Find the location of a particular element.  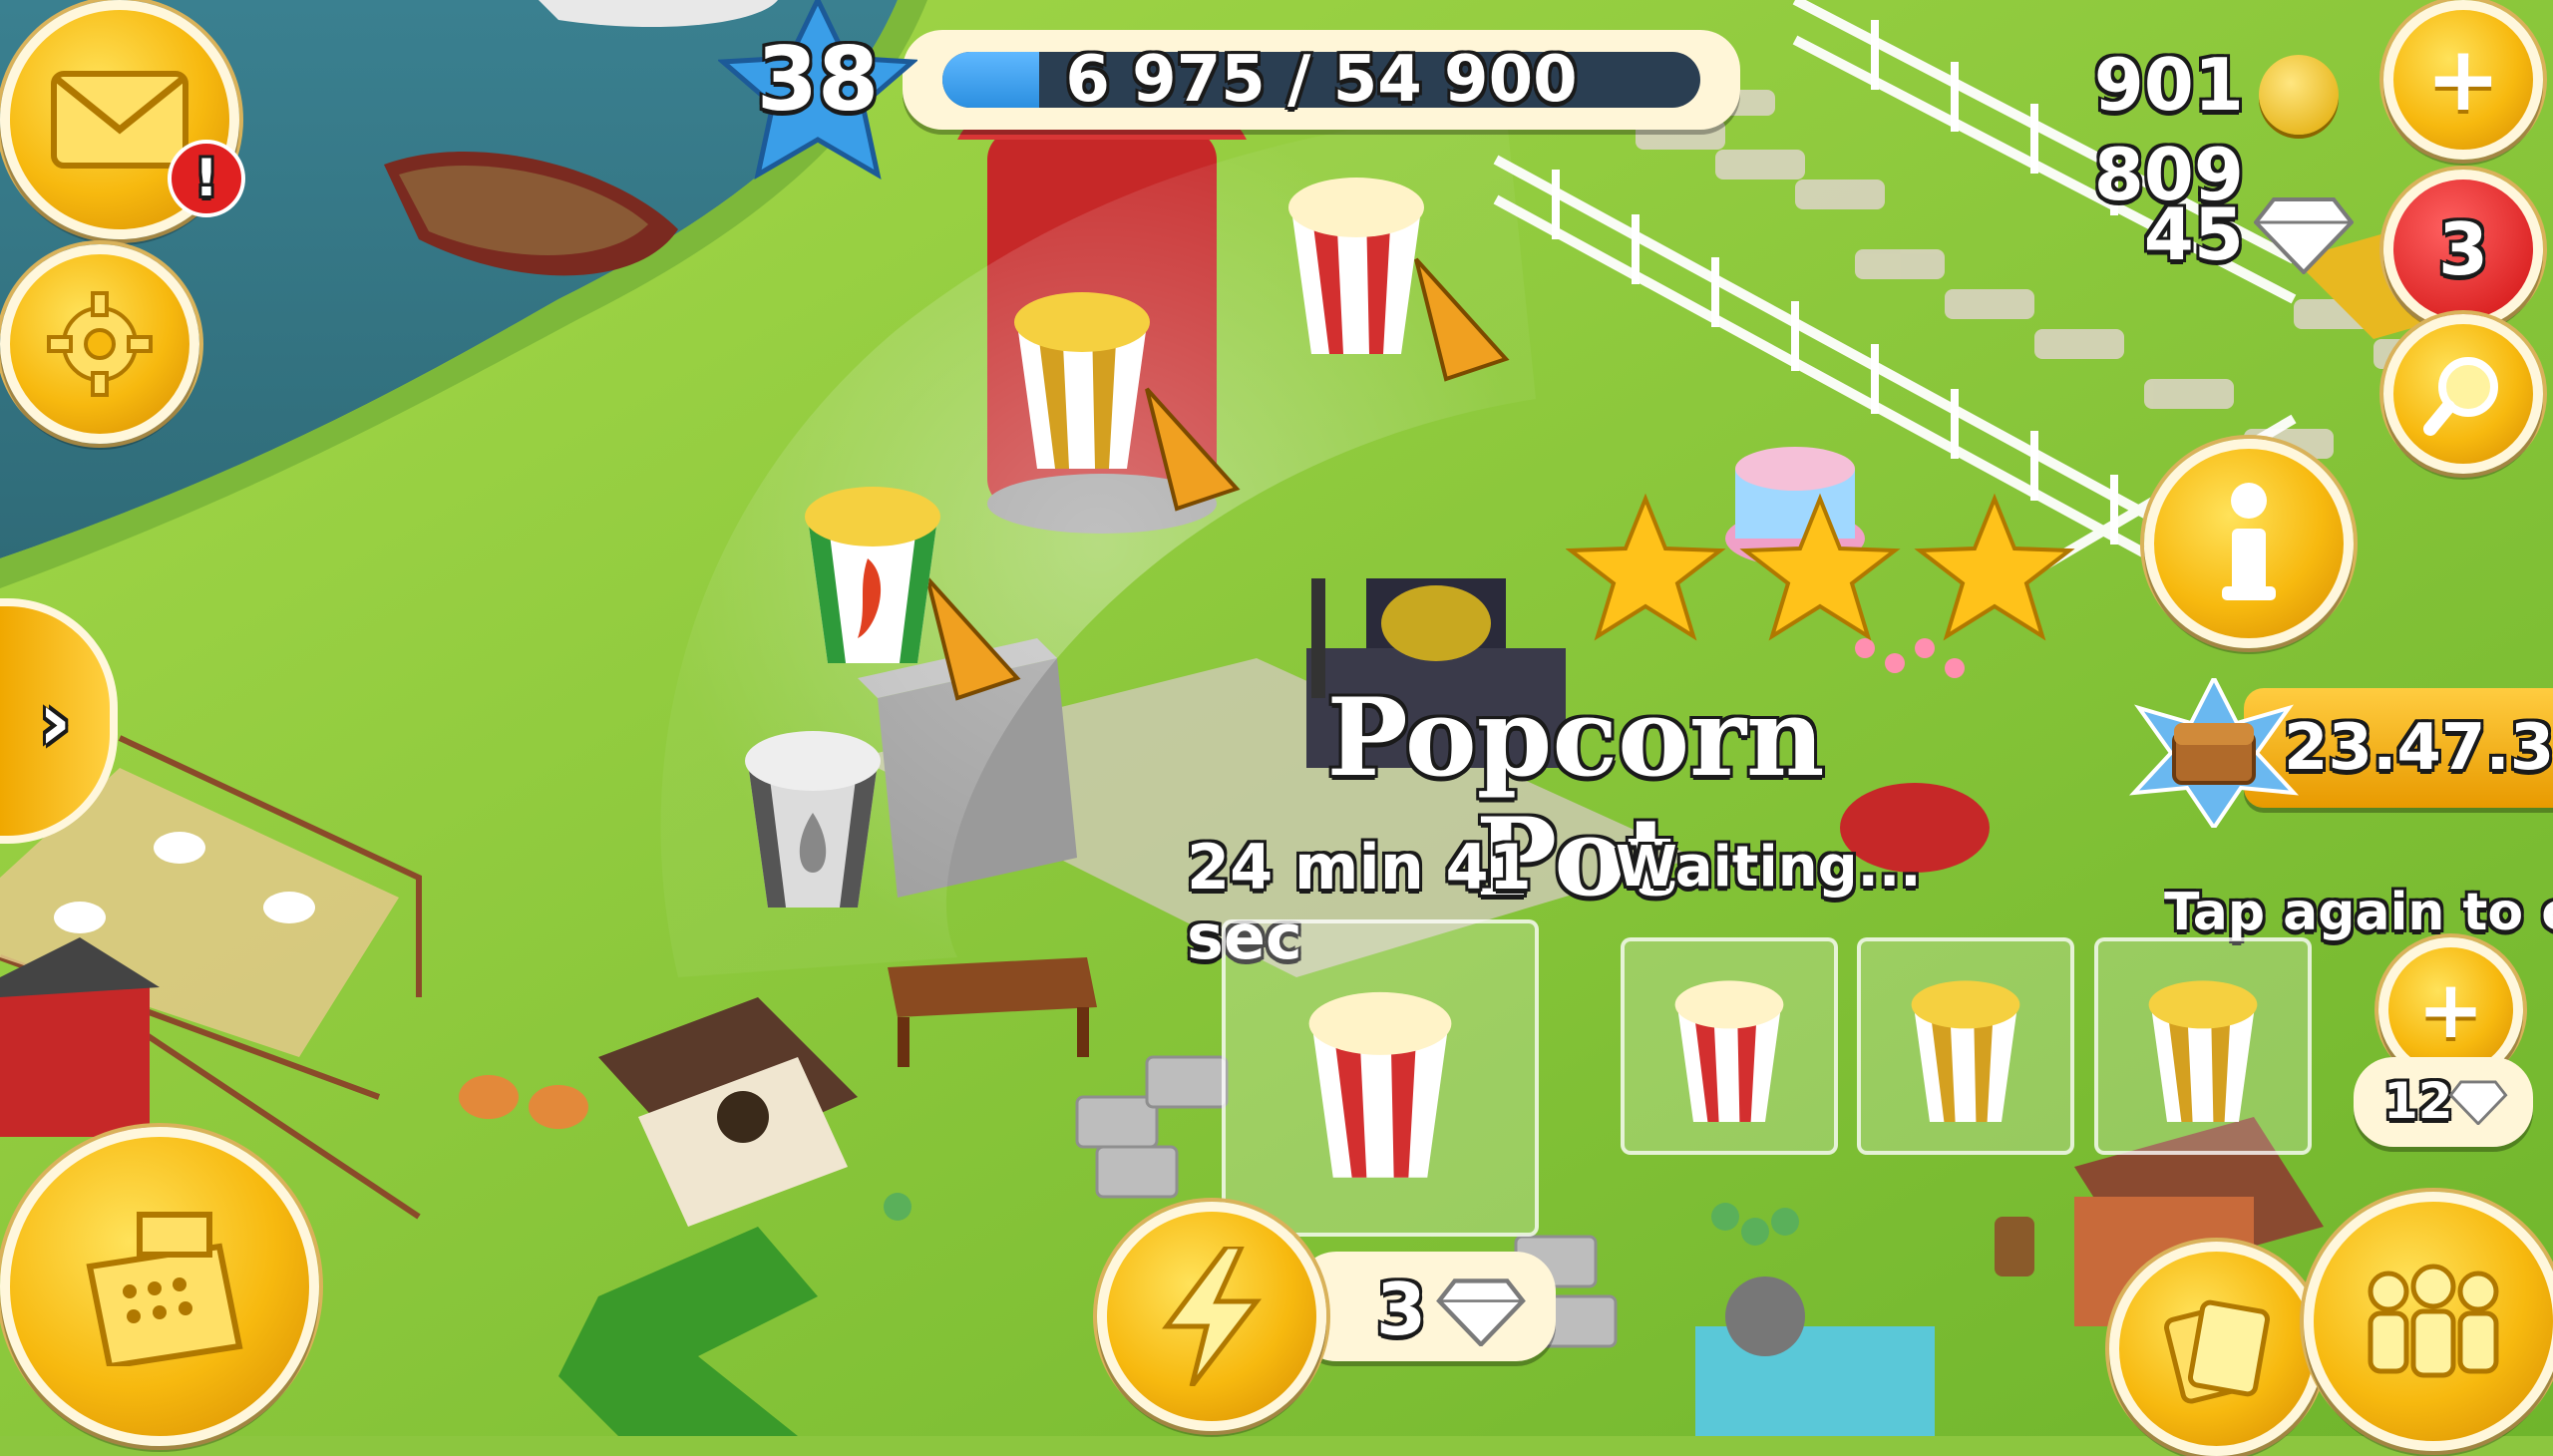

diamond-counter: 45 is located at coordinates (2194, 234).